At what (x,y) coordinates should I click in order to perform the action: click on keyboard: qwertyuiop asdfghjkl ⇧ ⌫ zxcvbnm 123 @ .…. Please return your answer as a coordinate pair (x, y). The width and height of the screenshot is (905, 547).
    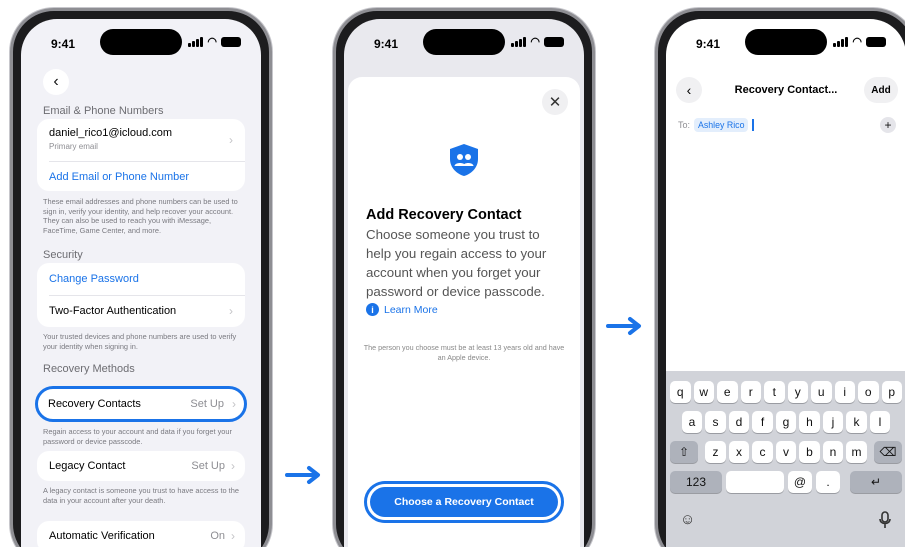
    Looking at the image, I should click on (785, 459).